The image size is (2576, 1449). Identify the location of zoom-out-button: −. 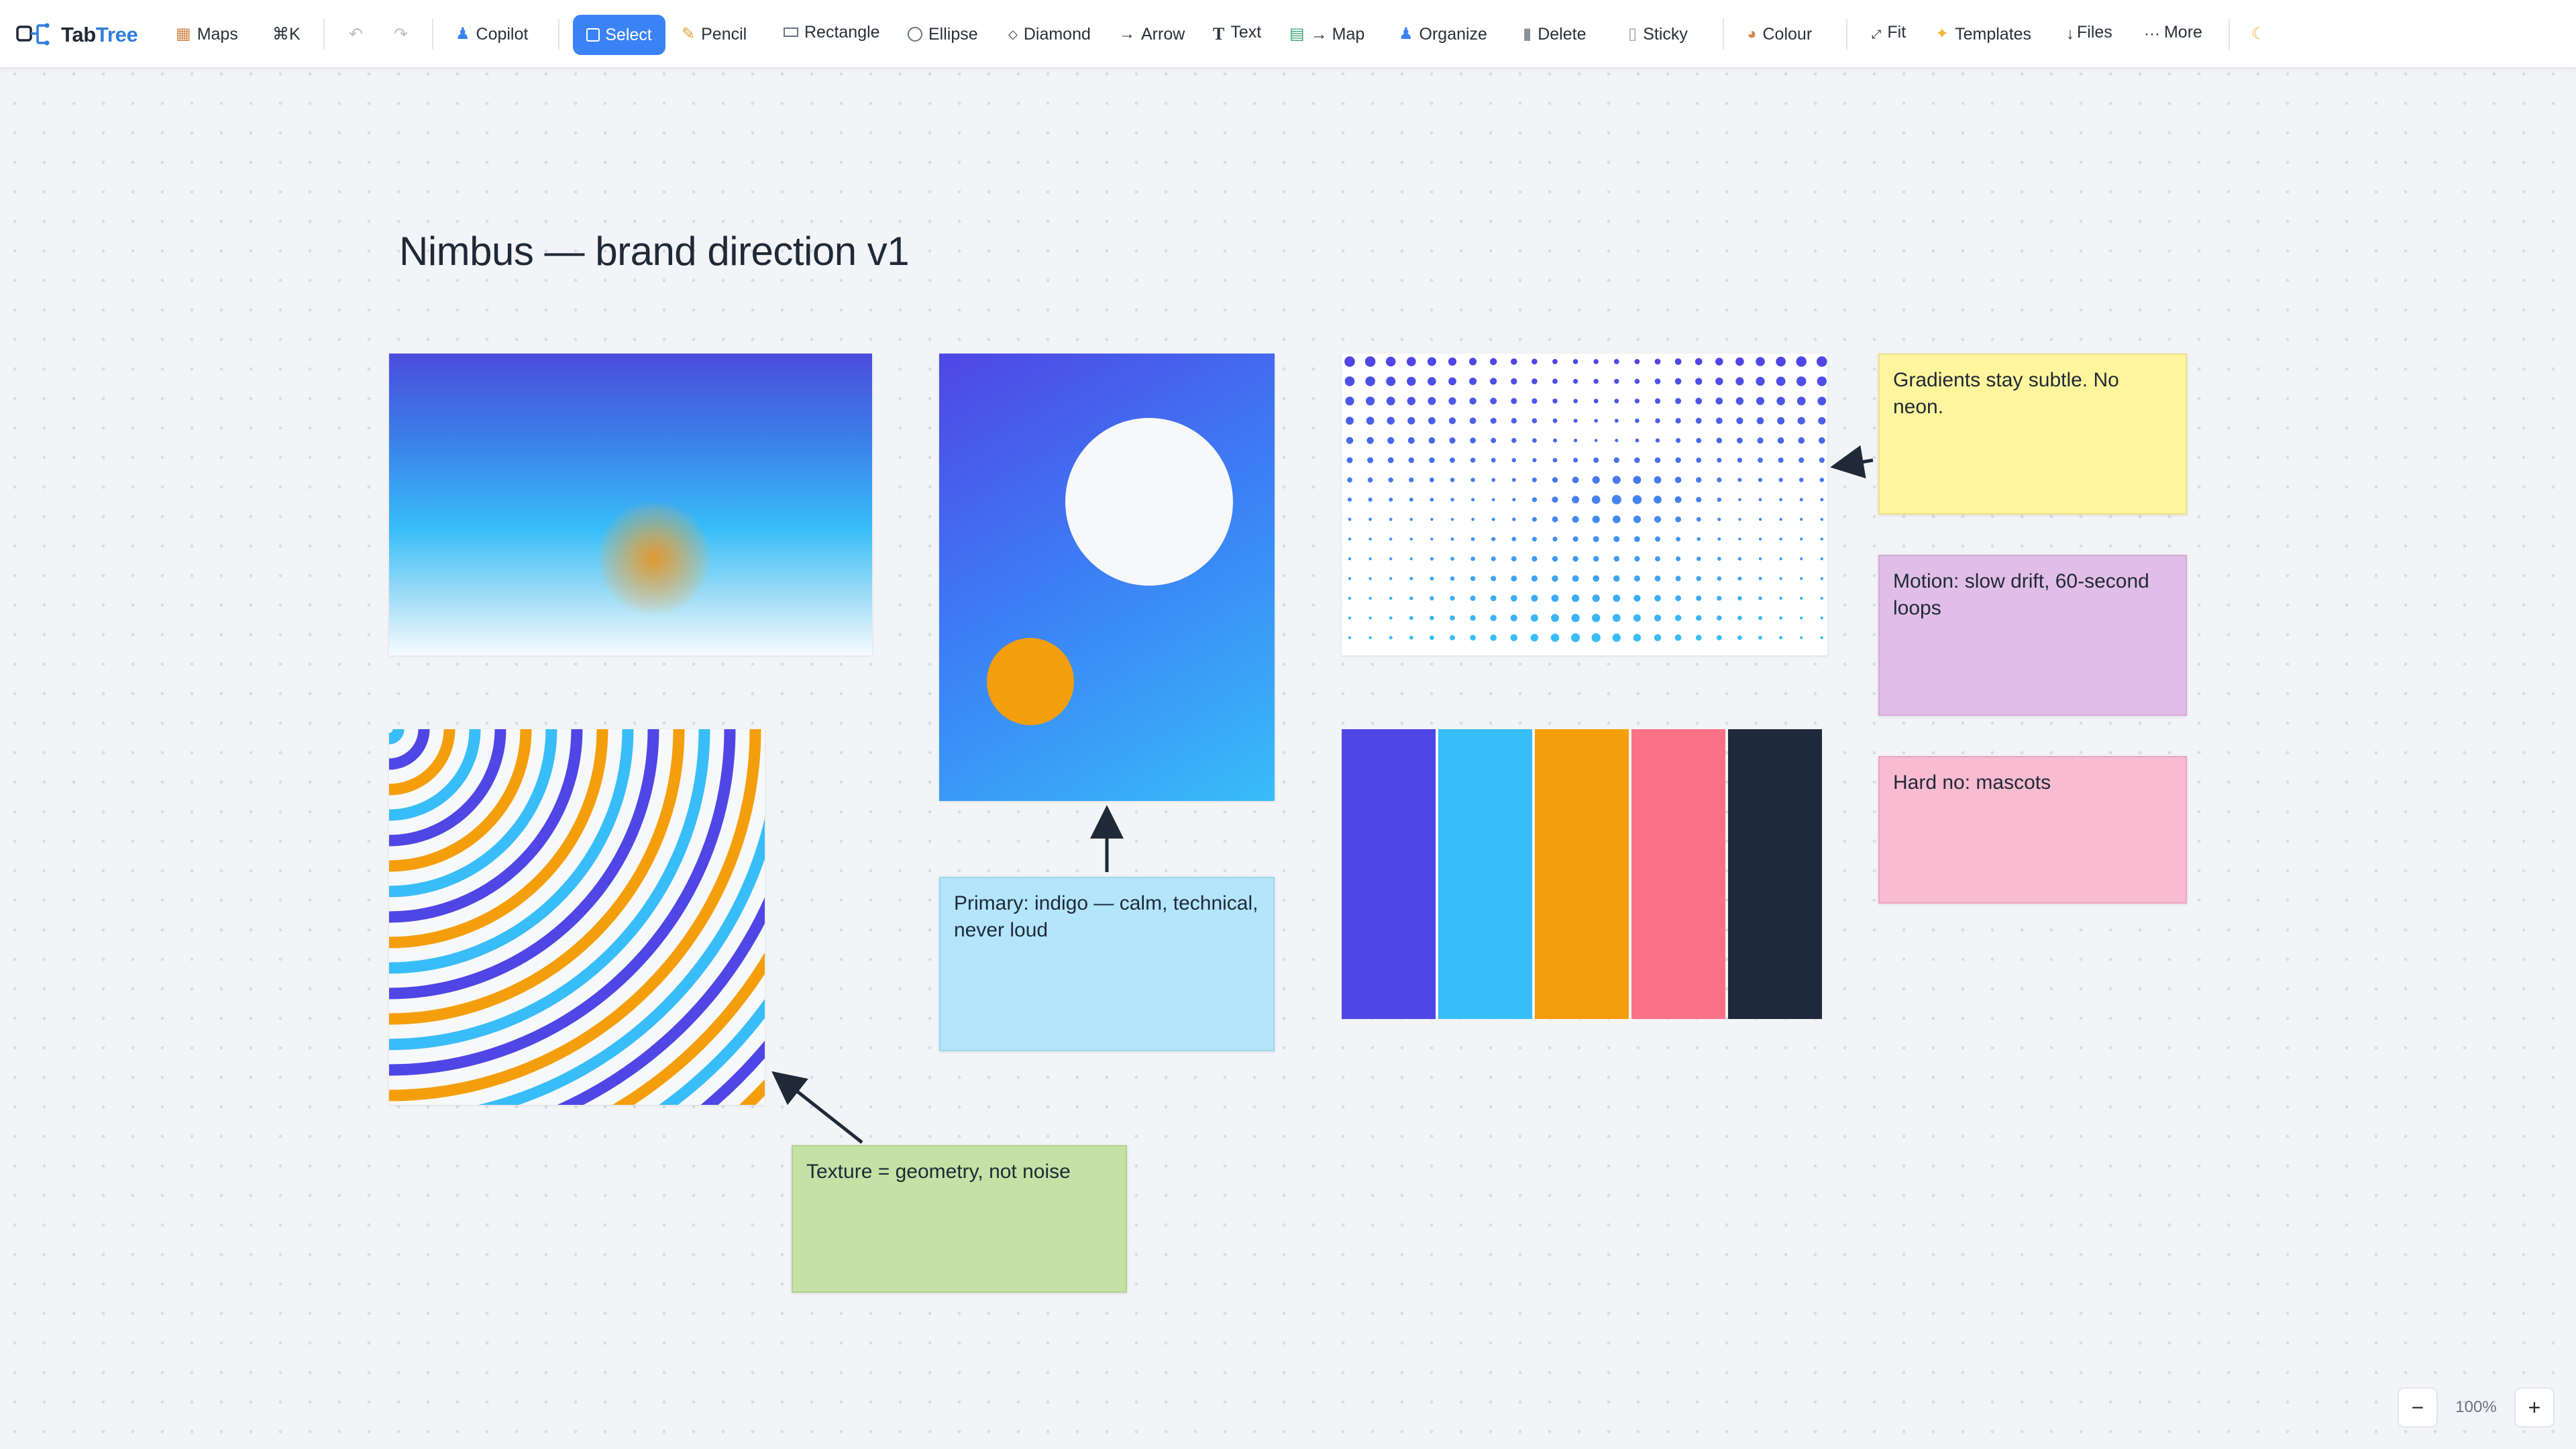
(2418, 1407).